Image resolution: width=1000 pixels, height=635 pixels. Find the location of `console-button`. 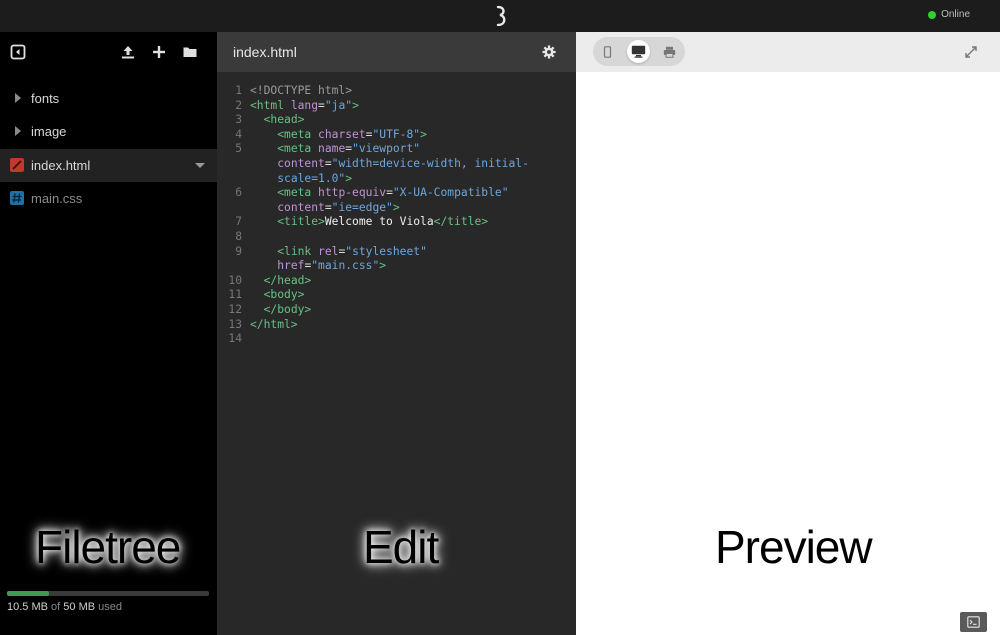

console-button is located at coordinates (973, 622).